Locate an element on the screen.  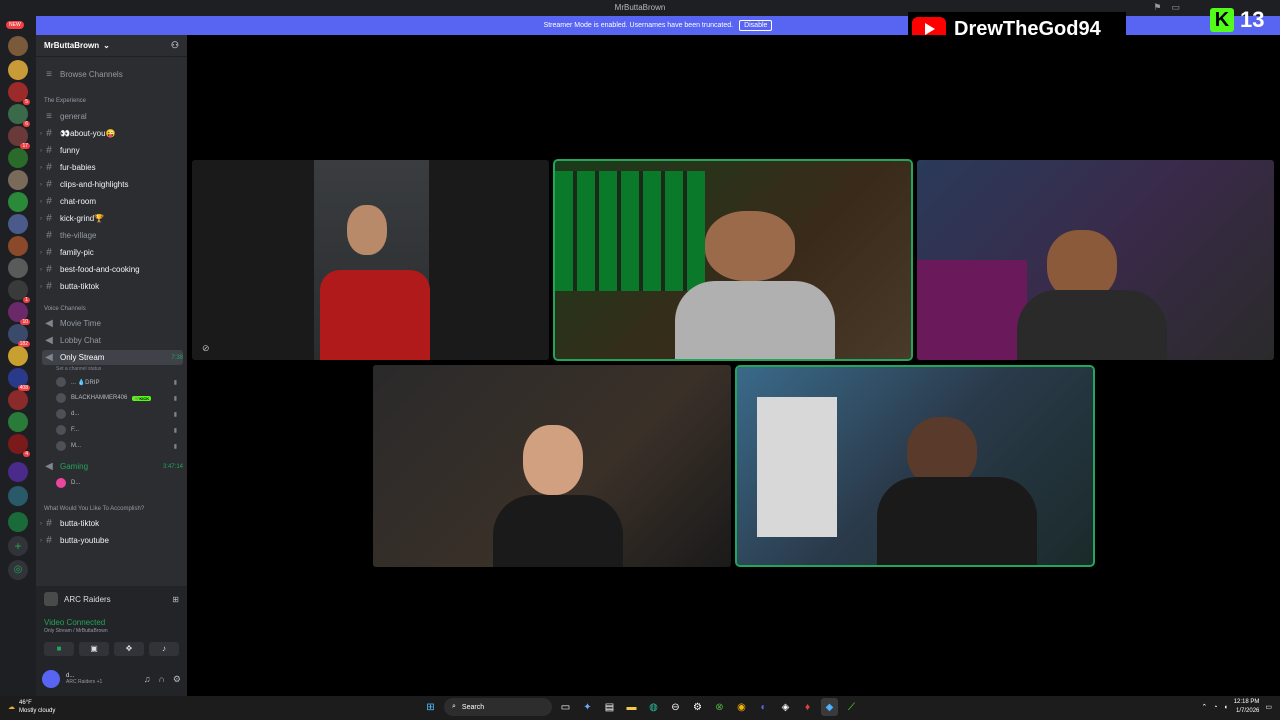
voice-lobby-chat: ◀ Lobby Chat is located at coordinates (112, 340).